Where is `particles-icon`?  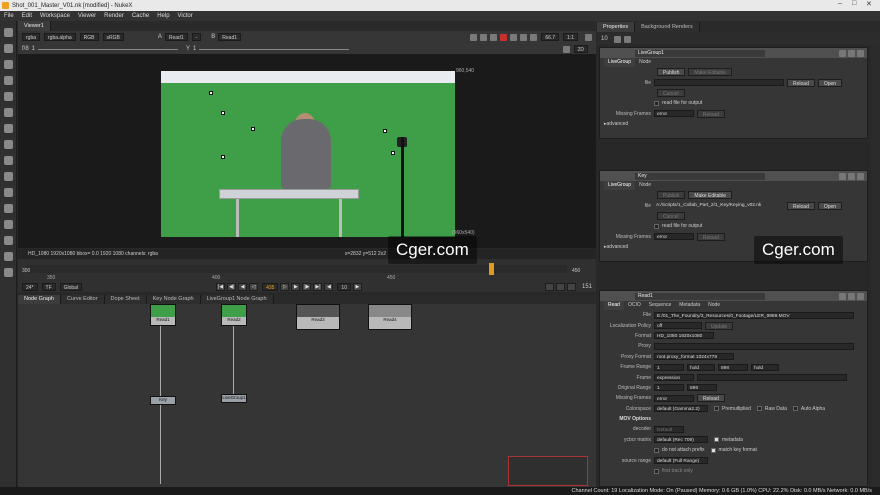
particles-icon is located at coordinates (8, 192).